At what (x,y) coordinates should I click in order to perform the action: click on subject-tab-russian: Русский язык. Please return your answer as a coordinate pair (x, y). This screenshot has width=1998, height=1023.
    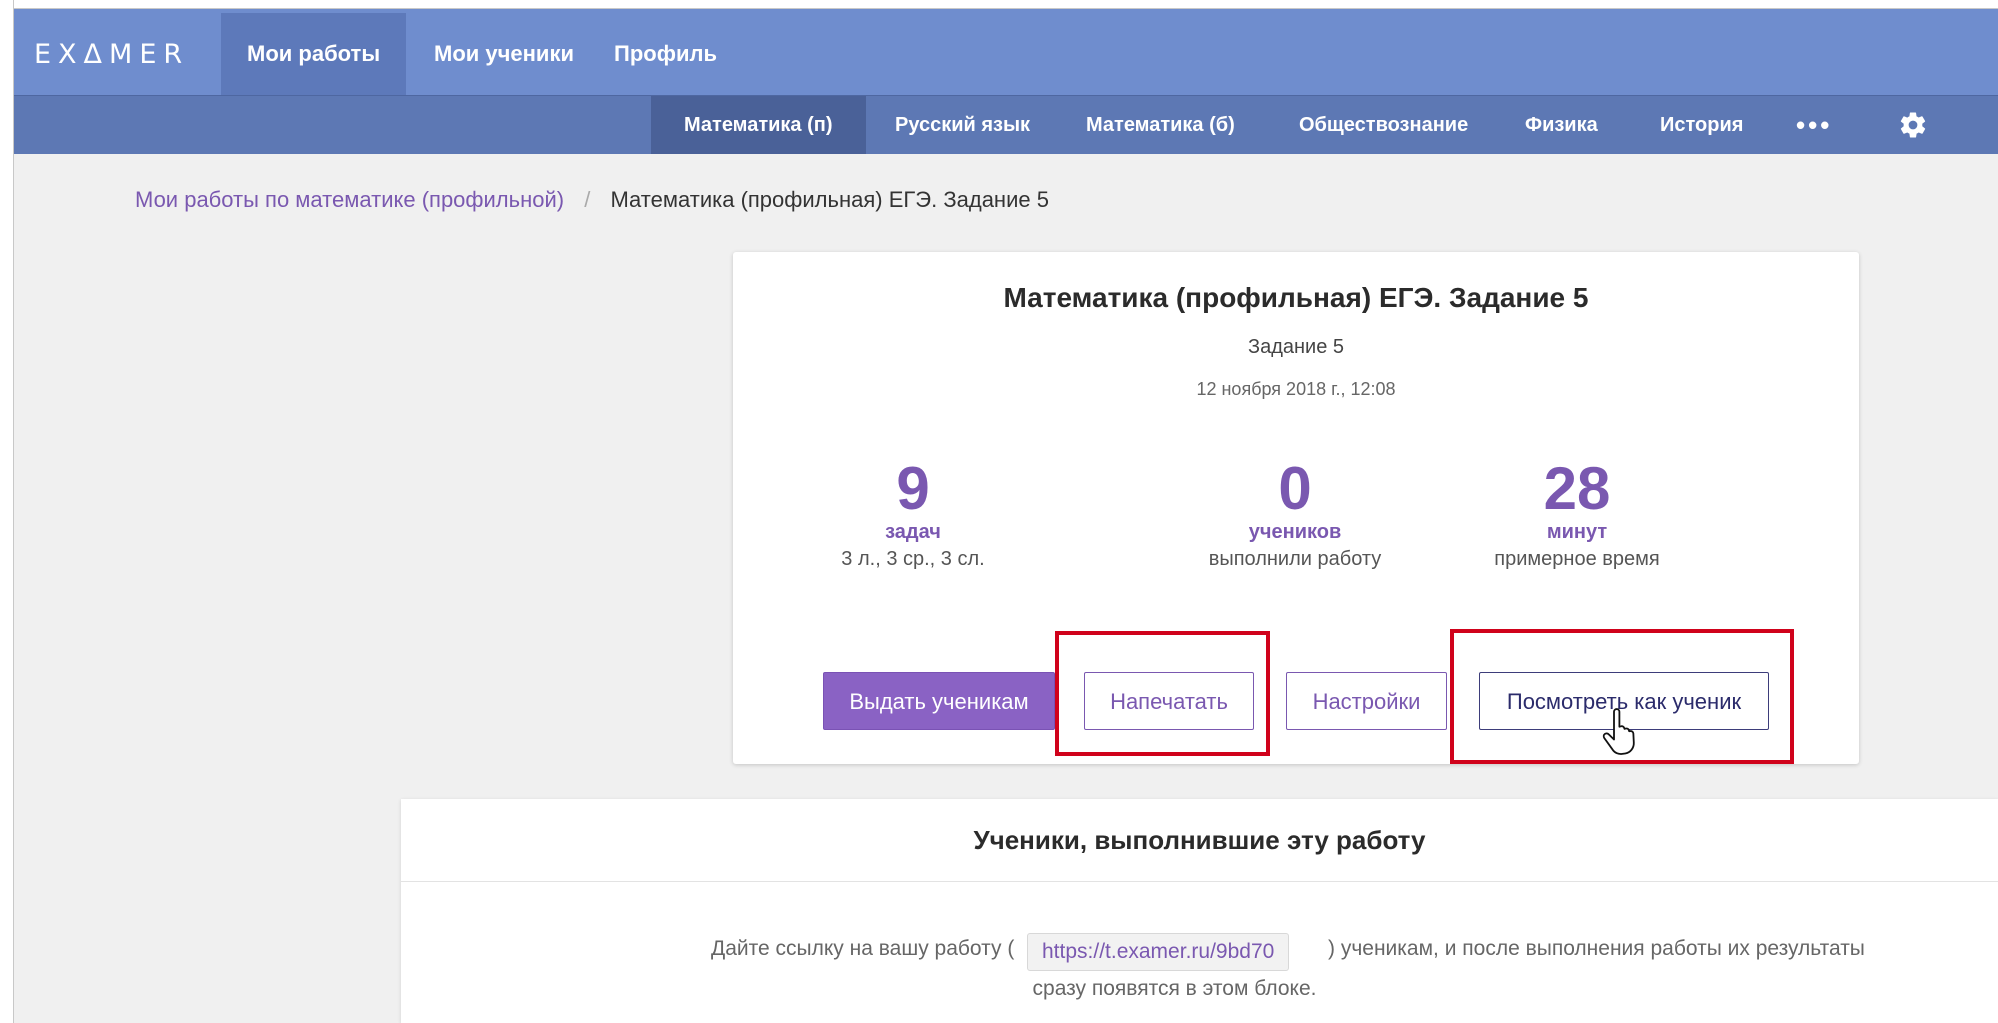
    Looking at the image, I should click on (962, 125).